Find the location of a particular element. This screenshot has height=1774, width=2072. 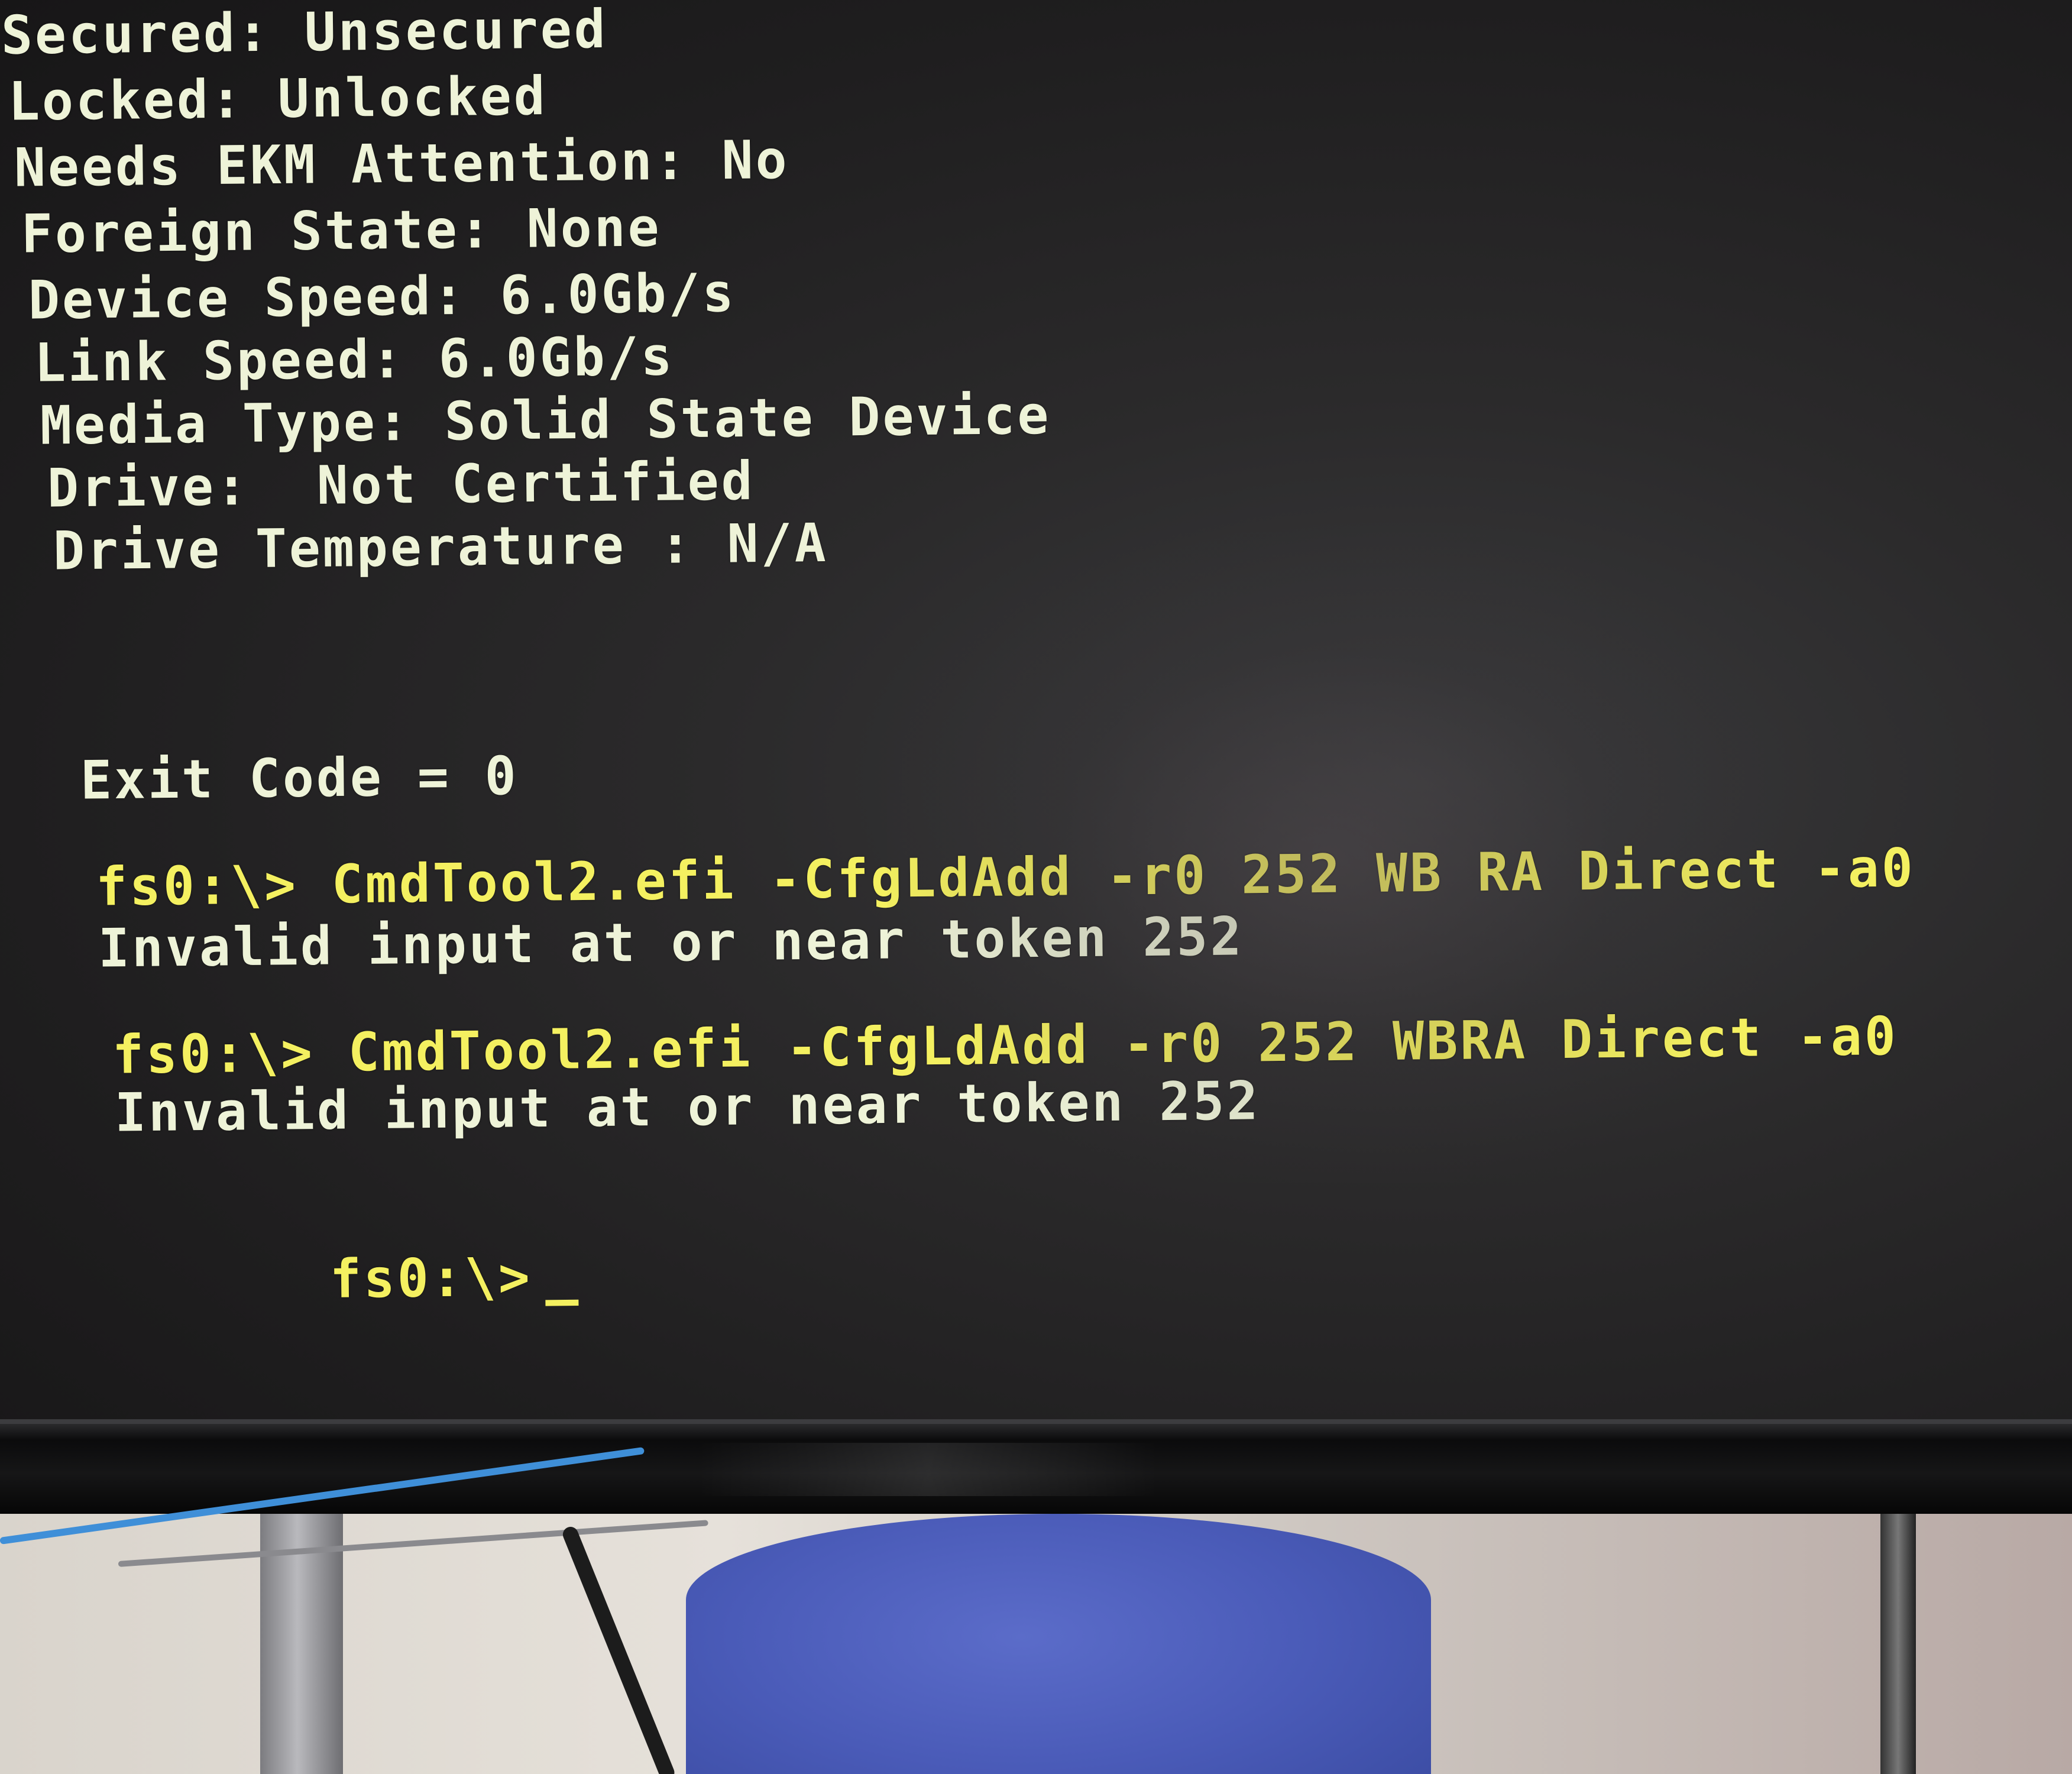

bezel-reflection is located at coordinates (928, 1470).